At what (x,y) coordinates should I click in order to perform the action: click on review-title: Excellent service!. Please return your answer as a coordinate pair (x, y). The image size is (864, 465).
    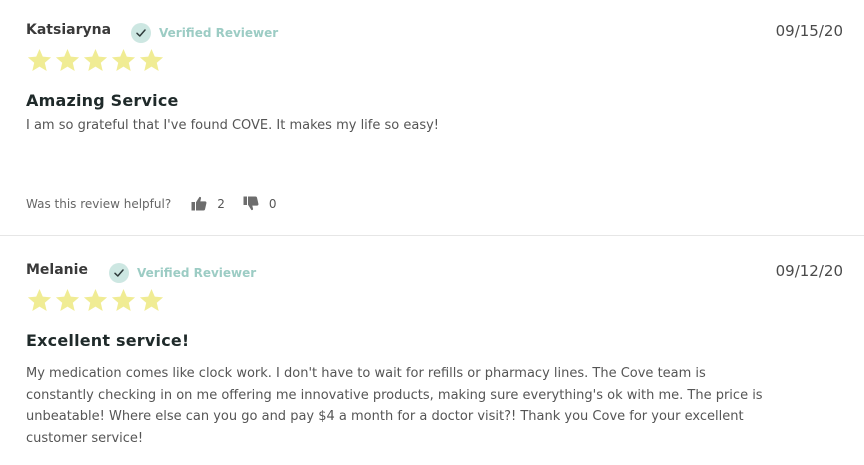
    Looking at the image, I should click on (108, 340).